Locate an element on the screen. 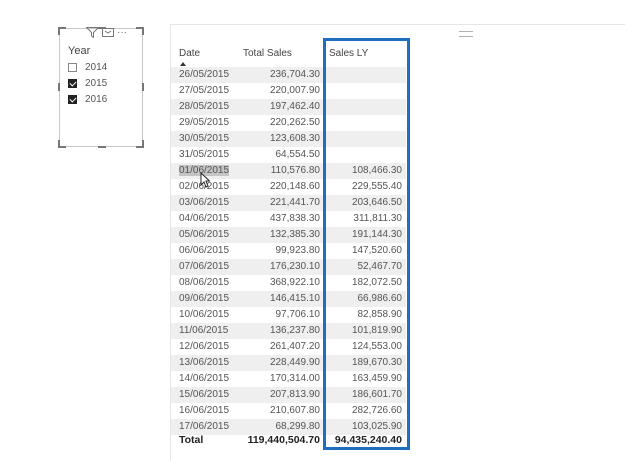 The image size is (626, 461). resize-handle-right is located at coordinates (143, 87).